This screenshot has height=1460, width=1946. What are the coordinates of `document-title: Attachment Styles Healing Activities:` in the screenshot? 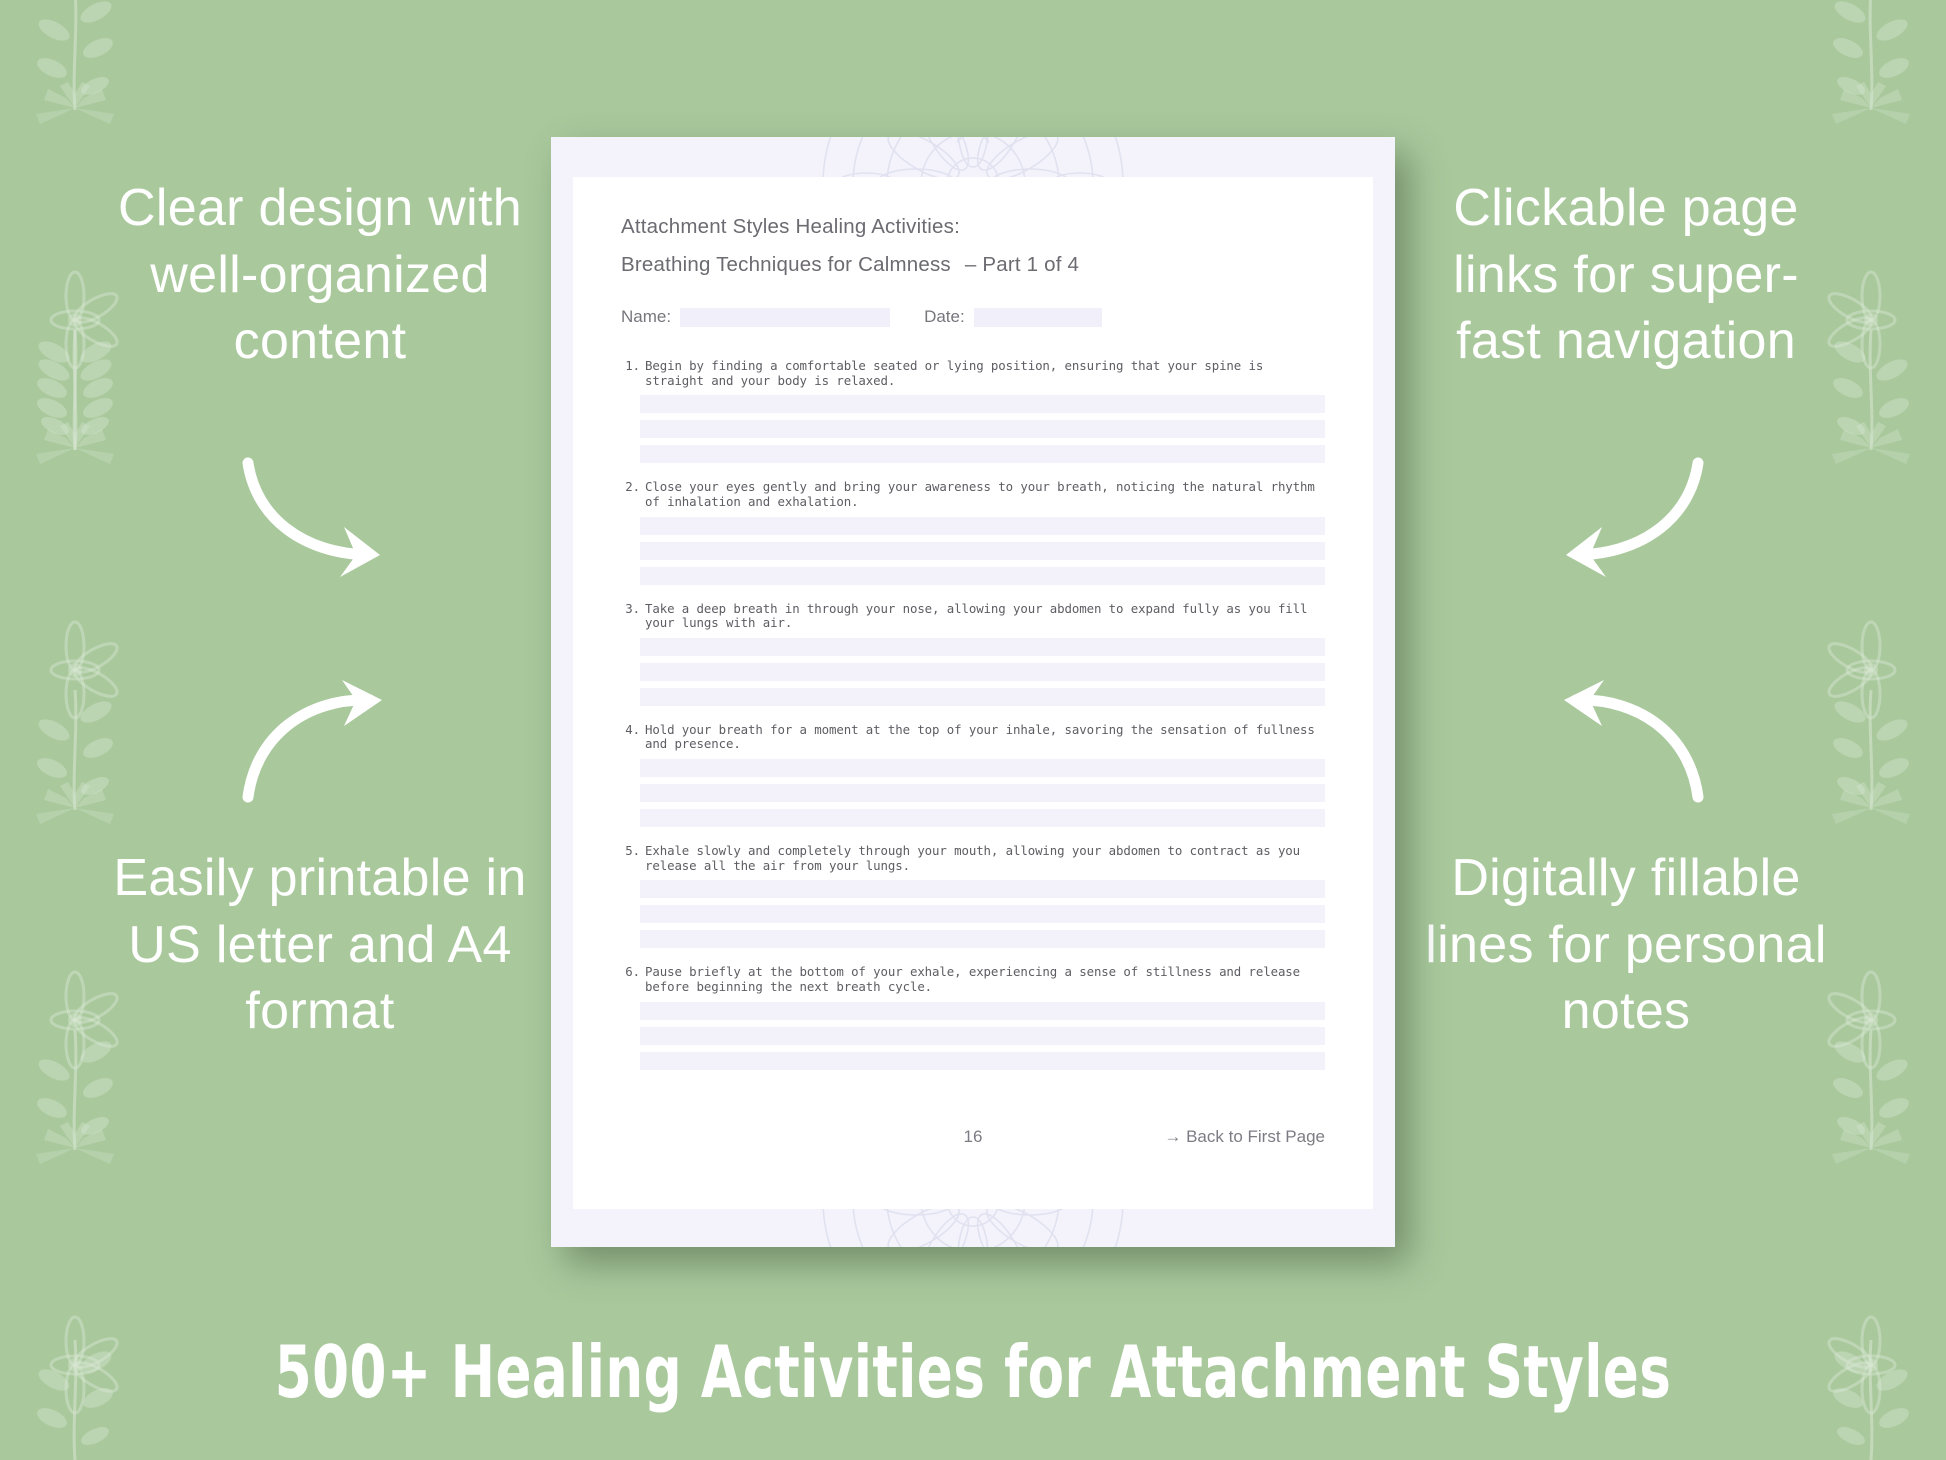 It's located at (790, 226).